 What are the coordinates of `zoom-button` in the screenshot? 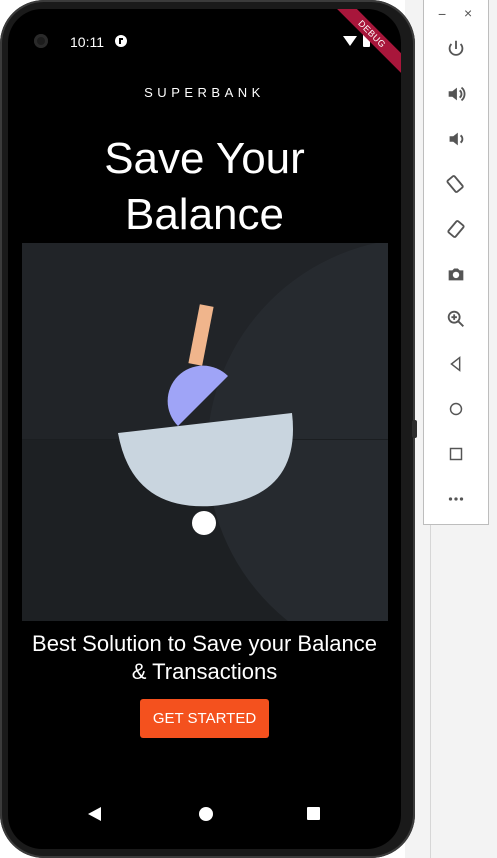 It's located at (456, 319).